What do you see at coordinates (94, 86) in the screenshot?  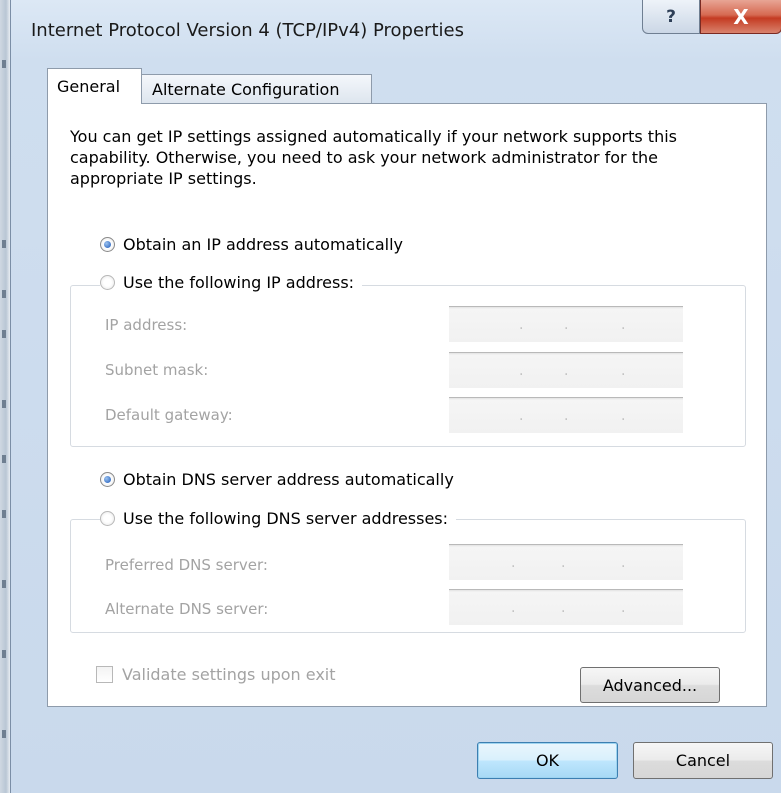 I see `tab-general: General` at bounding box center [94, 86].